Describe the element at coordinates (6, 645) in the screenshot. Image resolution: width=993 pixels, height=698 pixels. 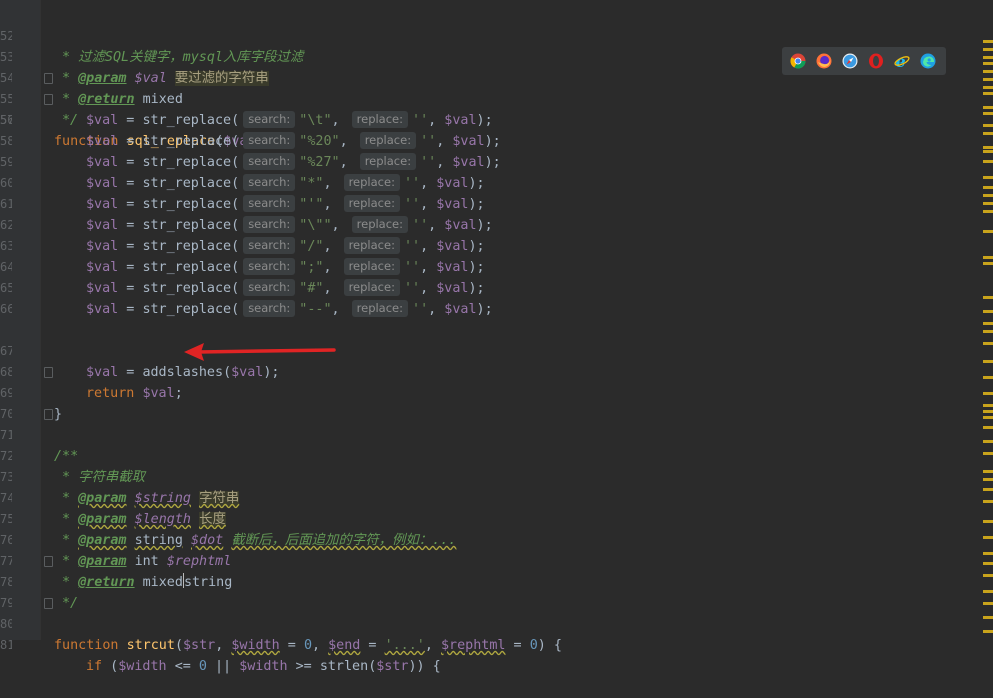
I see `line-number: 81` at that location.